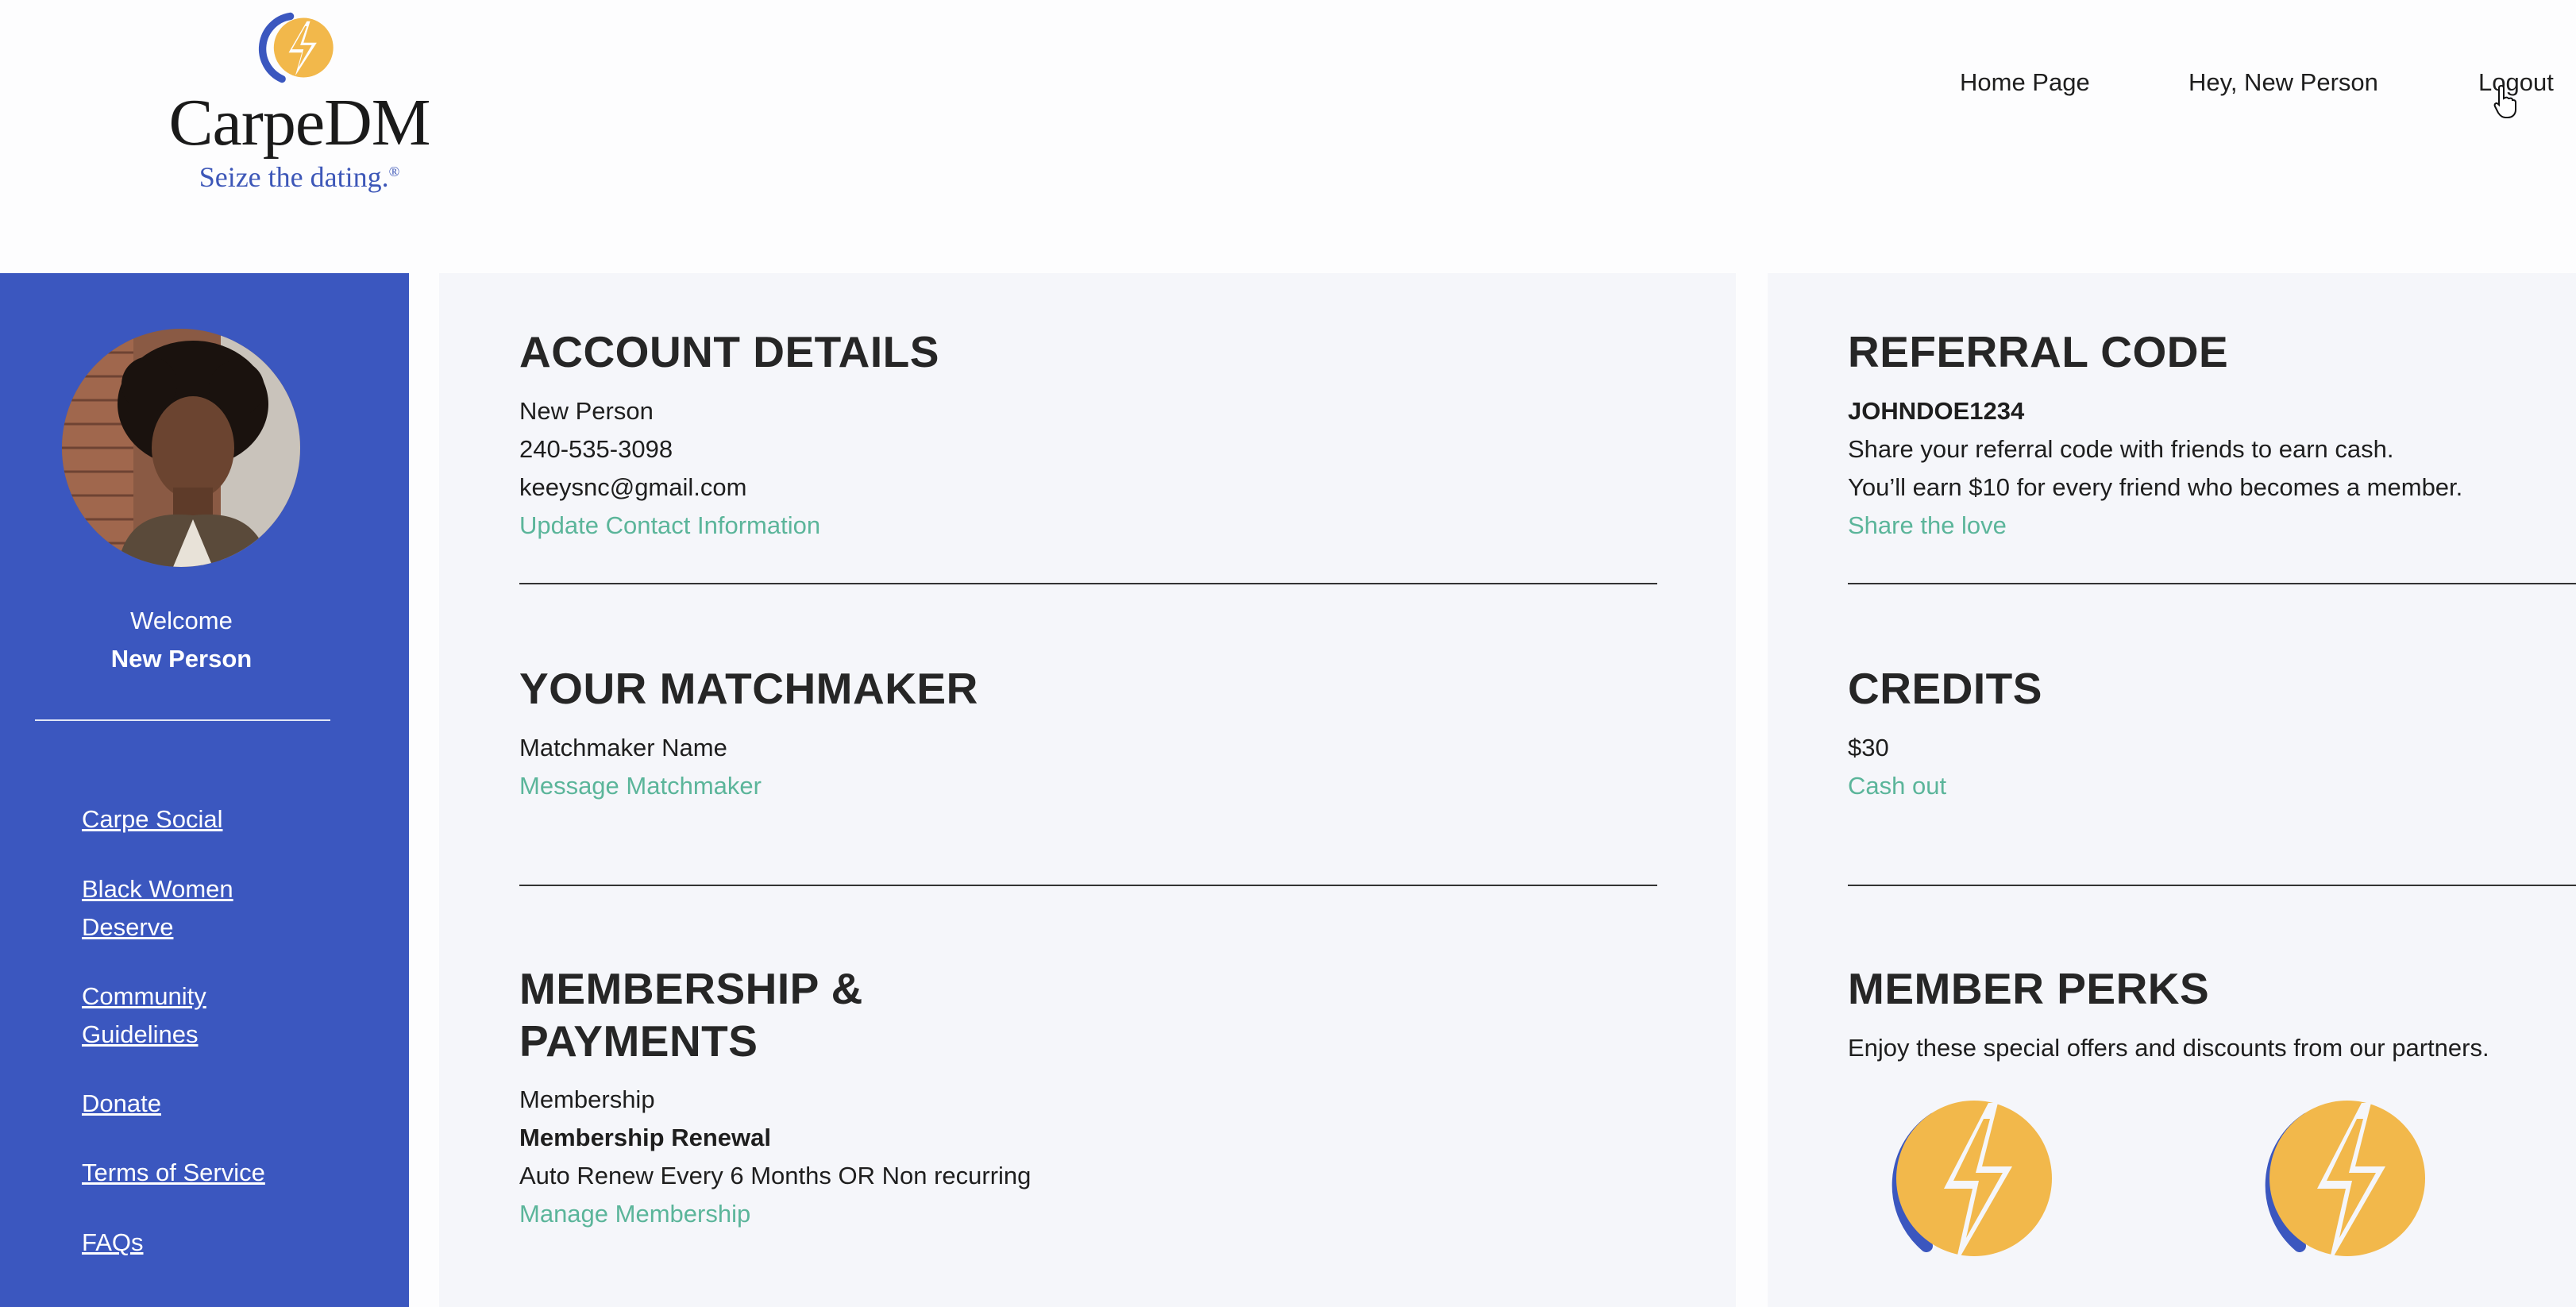 The width and height of the screenshot is (2576, 1307). What do you see at coordinates (182, 720) in the screenshot?
I see `sidebar-divider` at bounding box center [182, 720].